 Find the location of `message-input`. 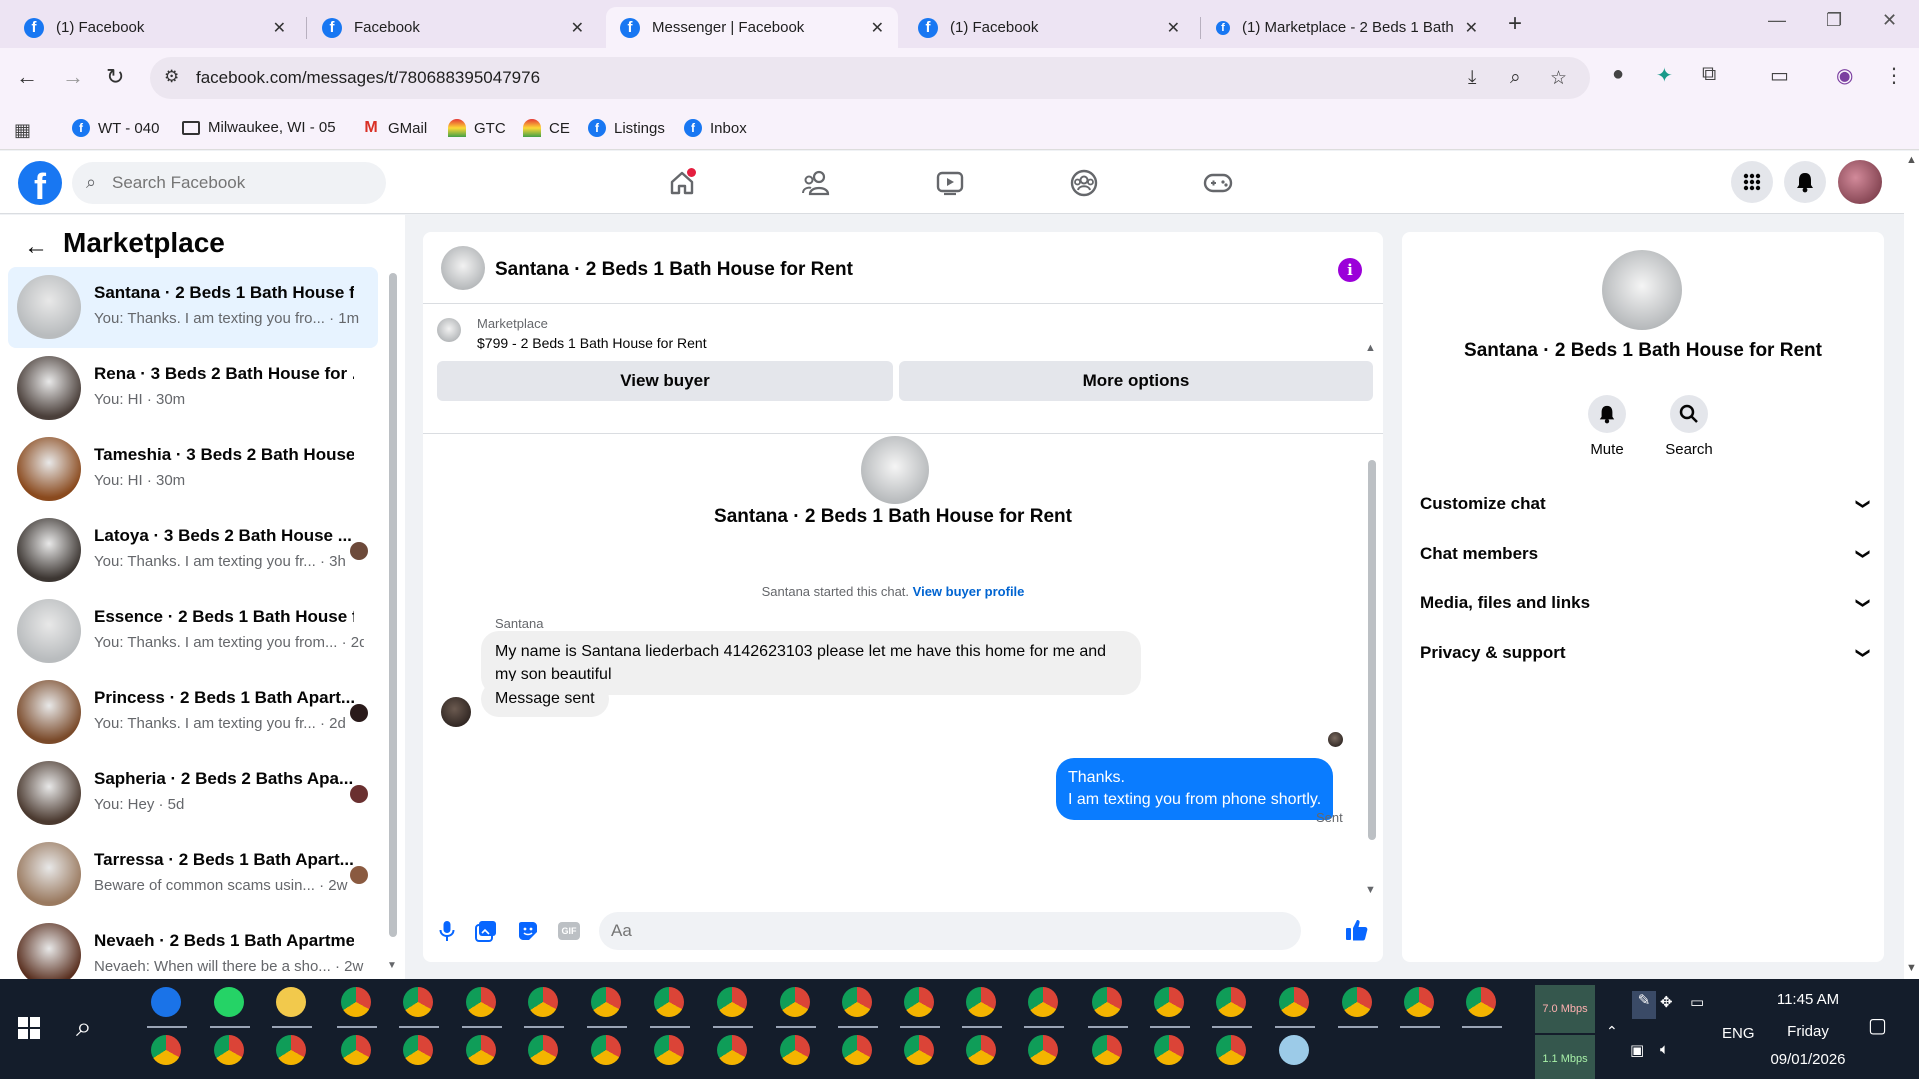

message-input is located at coordinates (931, 931).